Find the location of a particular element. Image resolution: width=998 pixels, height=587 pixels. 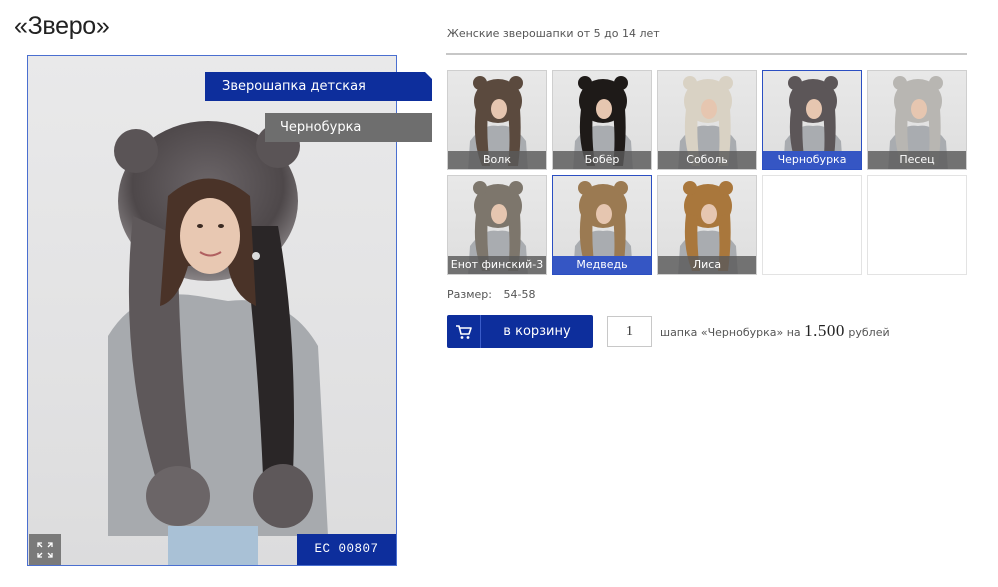

variant-name-tag: Чернобурка is located at coordinates (348, 127).